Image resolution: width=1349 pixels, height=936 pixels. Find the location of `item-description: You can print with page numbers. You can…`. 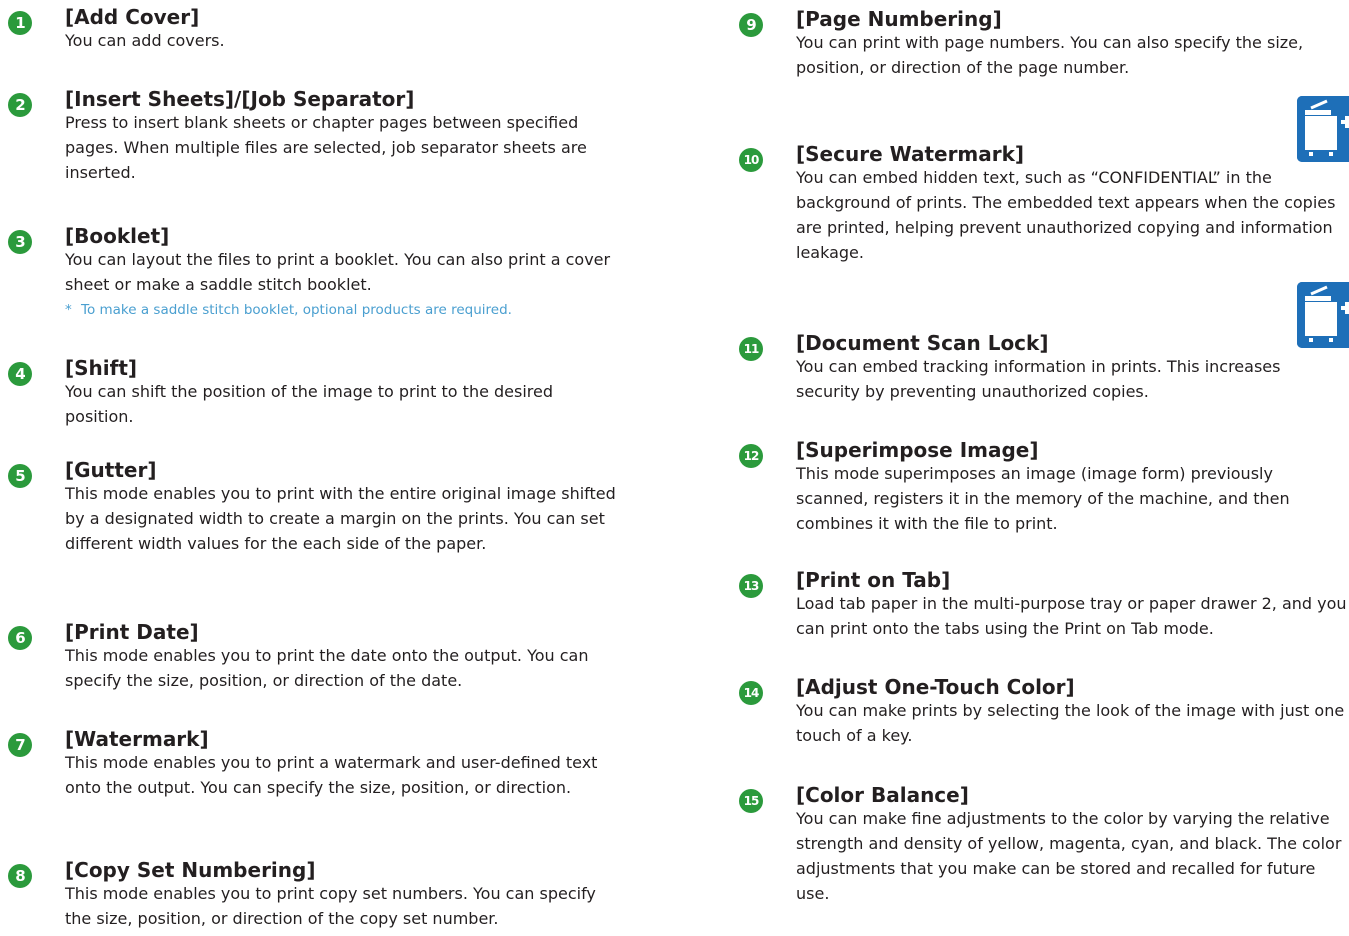

item-description: You can print with page numbers. You can… is located at coordinates (1050, 55).